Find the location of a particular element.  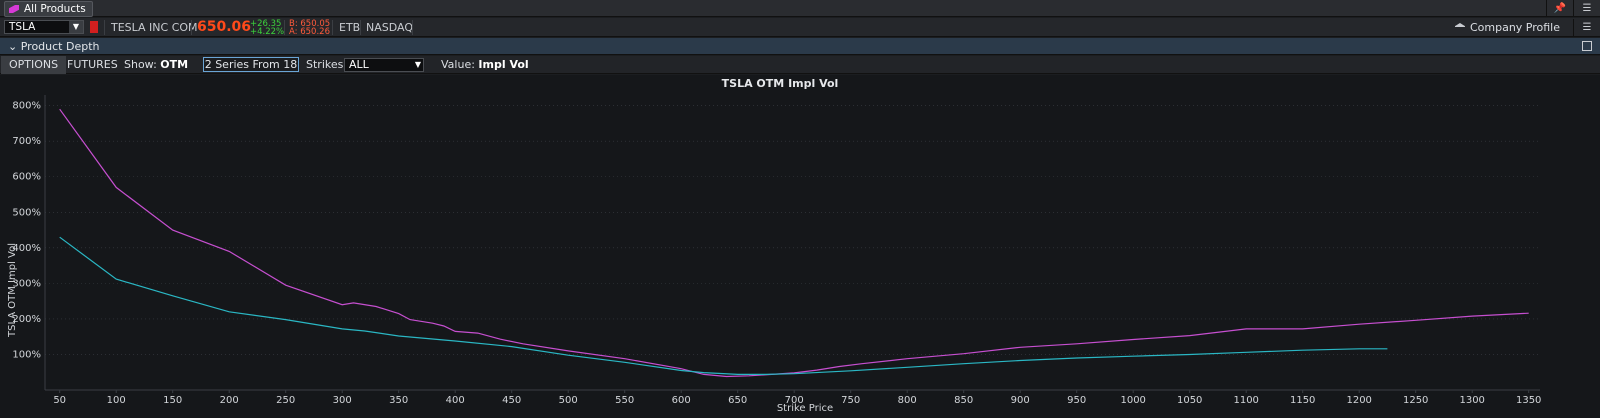

show-selector: Show: OTM is located at coordinates (156, 65).